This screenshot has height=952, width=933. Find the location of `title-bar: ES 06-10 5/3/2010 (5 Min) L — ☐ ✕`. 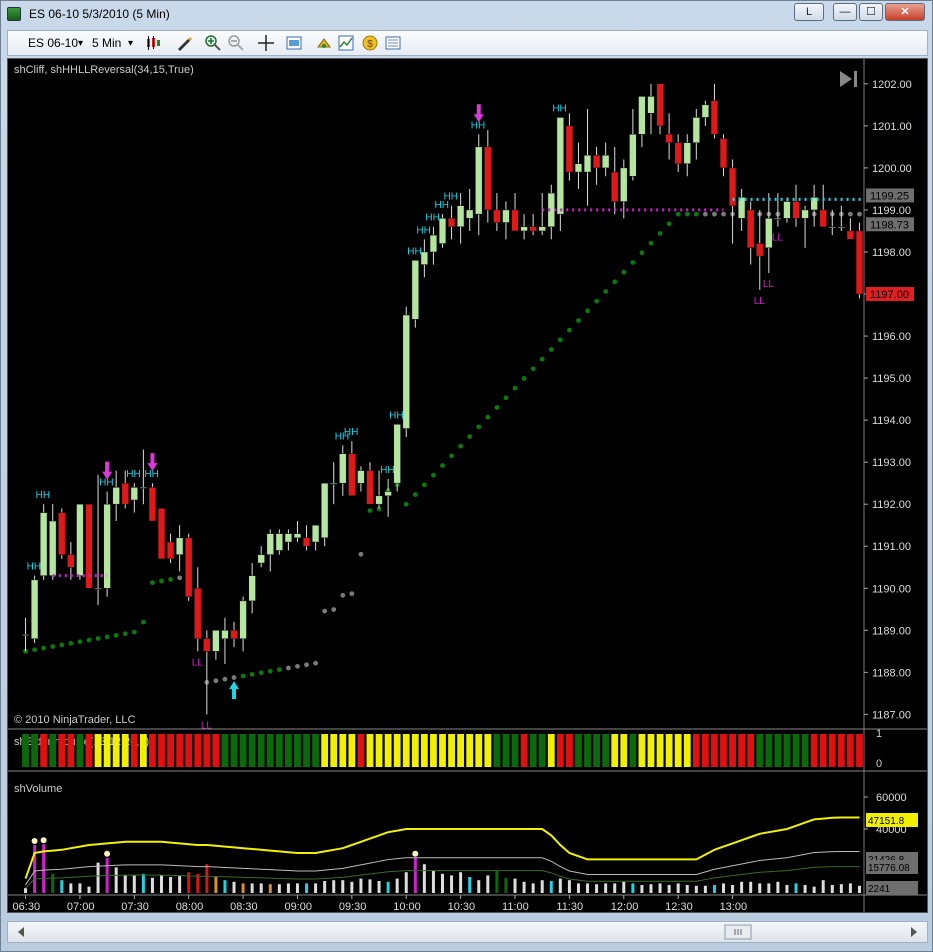

title-bar: ES 06-10 5/3/2010 (5 Min) L — ☐ ✕ is located at coordinates (466, 14).